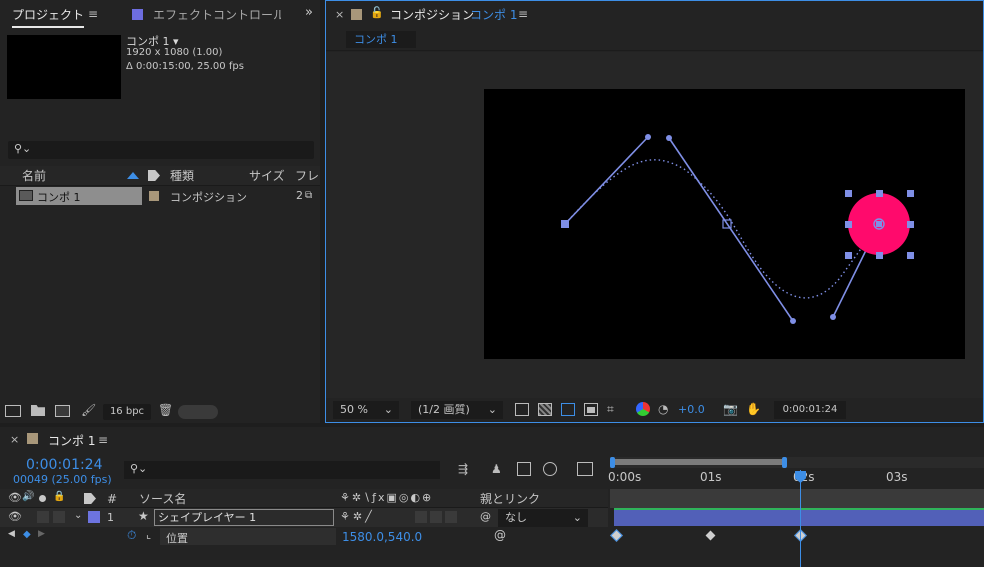  I want to click on timeline-search-input: ⚲⌄, so click(282, 470).